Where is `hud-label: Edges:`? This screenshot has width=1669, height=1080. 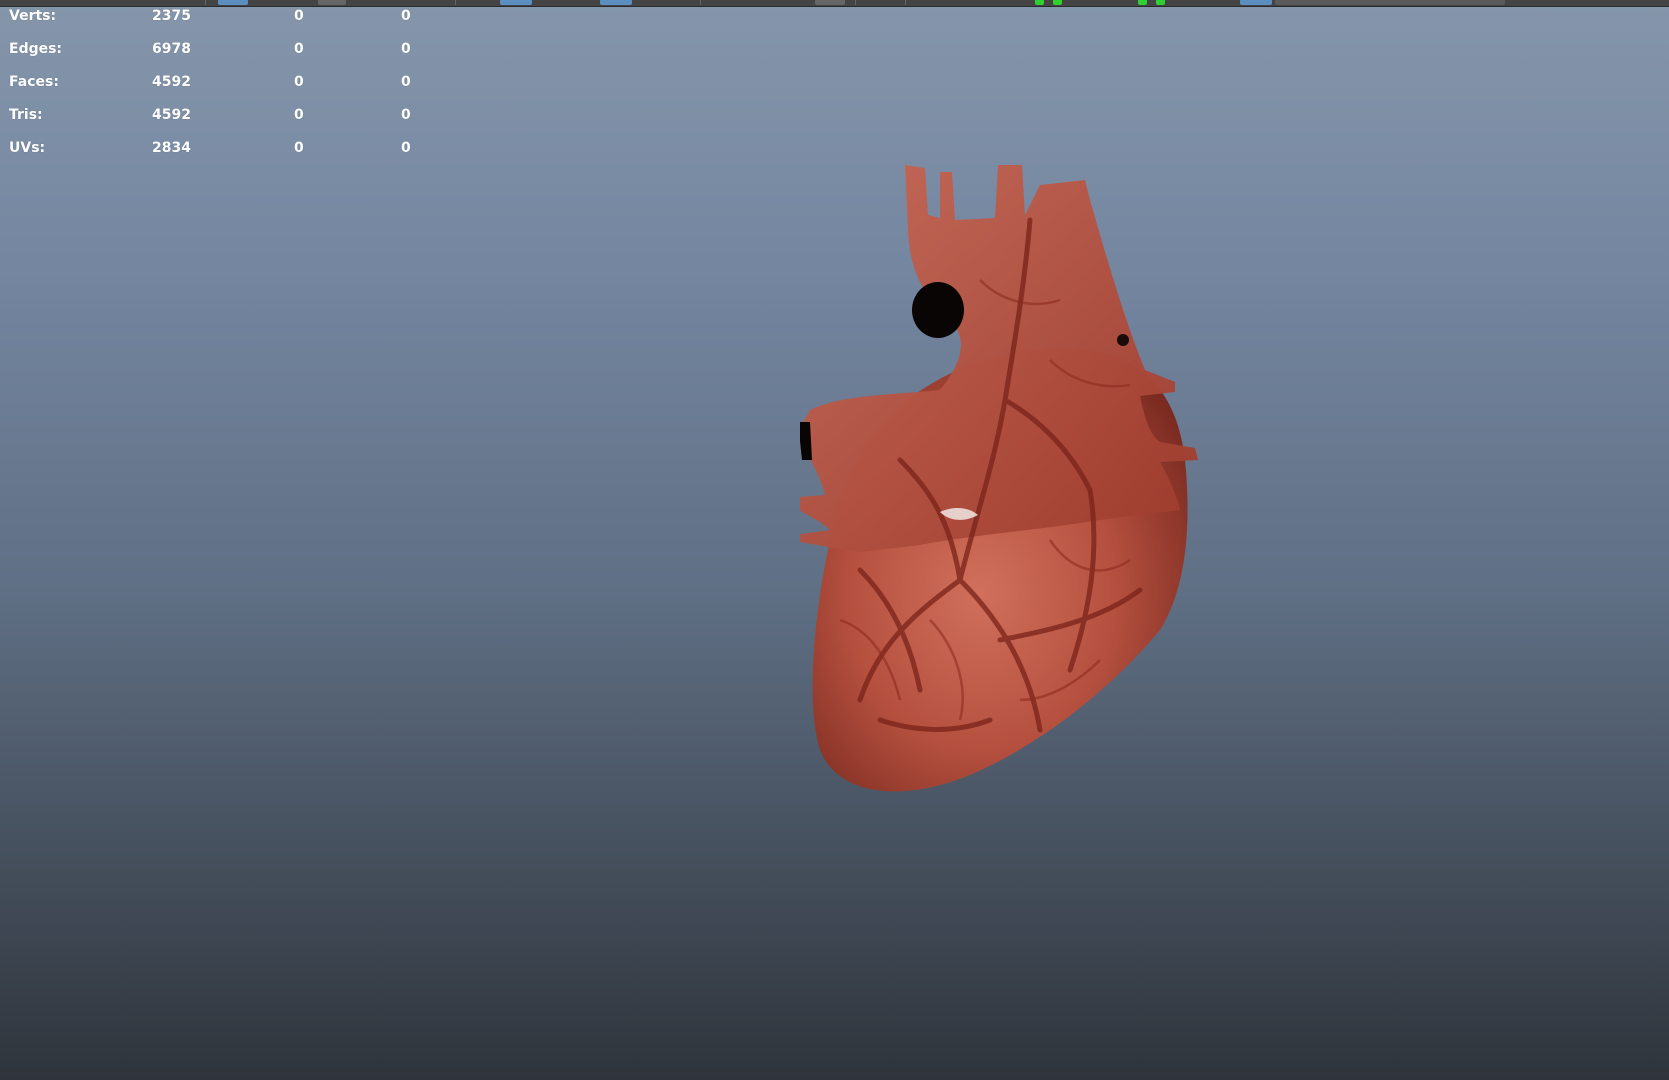
hud-label: Edges: is located at coordinates (36, 49).